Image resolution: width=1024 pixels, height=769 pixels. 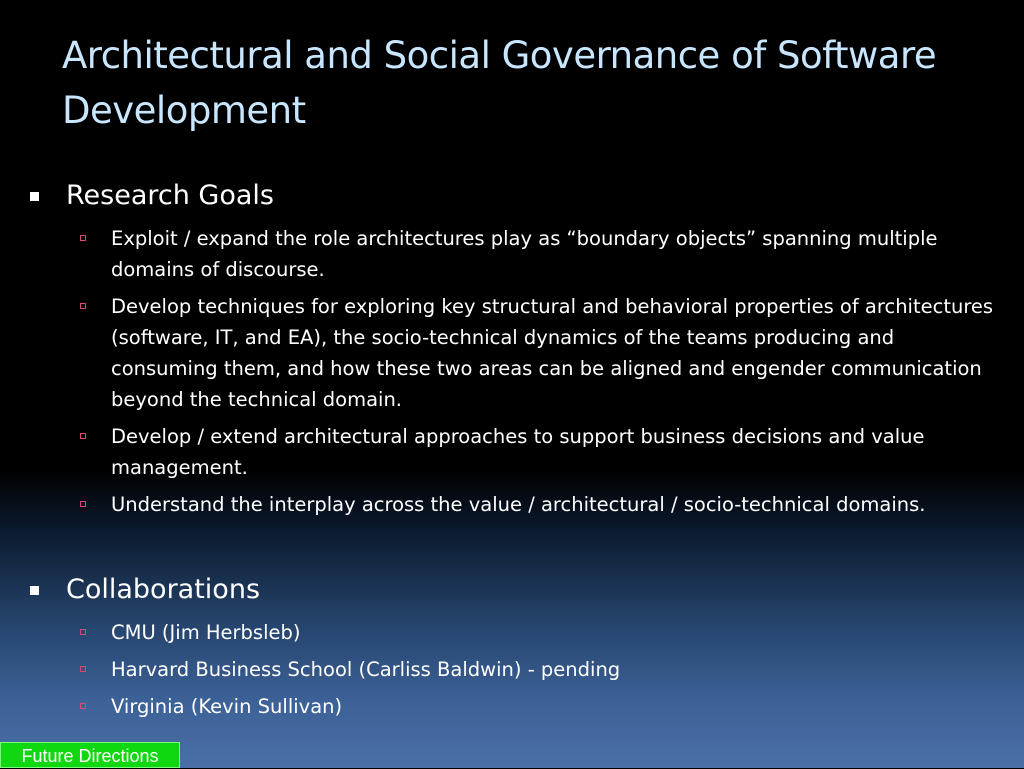 What do you see at coordinates (170, 195) in the screenshot?
I see `research-goals-heading-text: Research Goals` at bounding box center [170, 195].